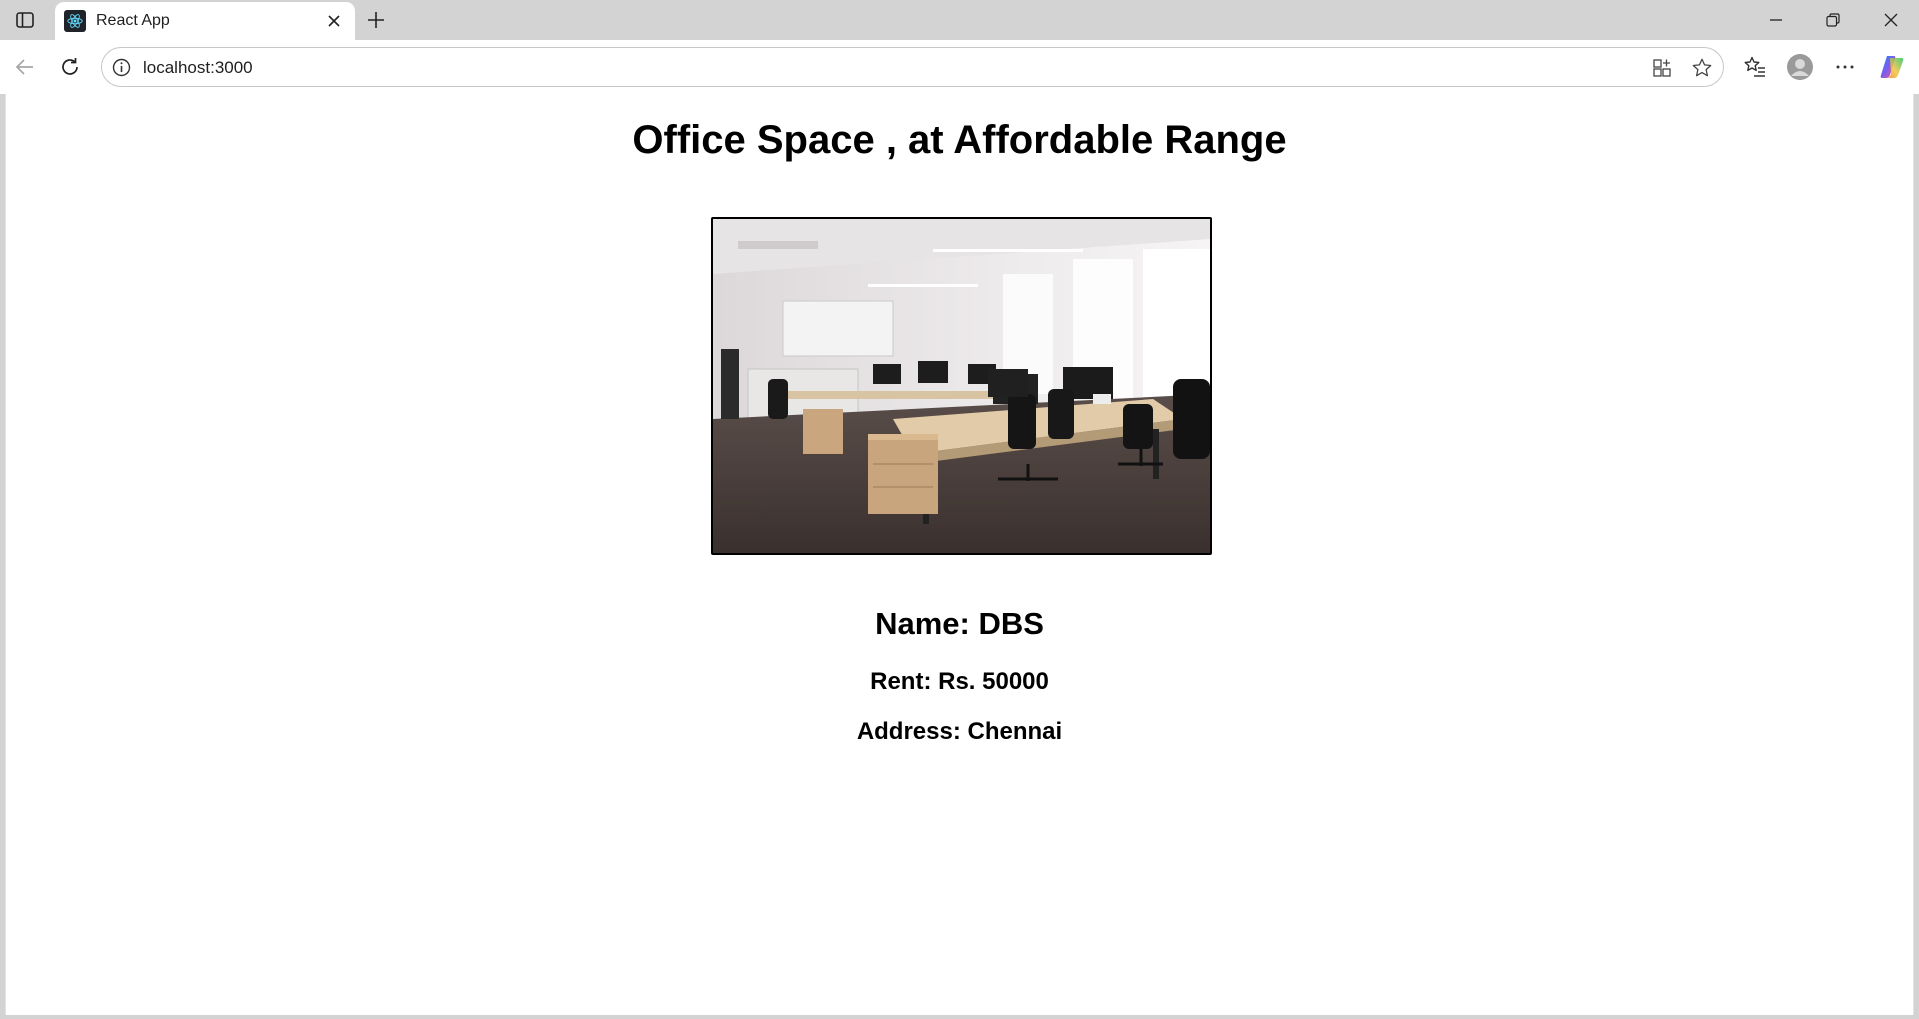 This screenshot has height=1019, width=1919. Describe the element at coordinates (1845, 67) in the screenshot. I see `more-icon` at that location.